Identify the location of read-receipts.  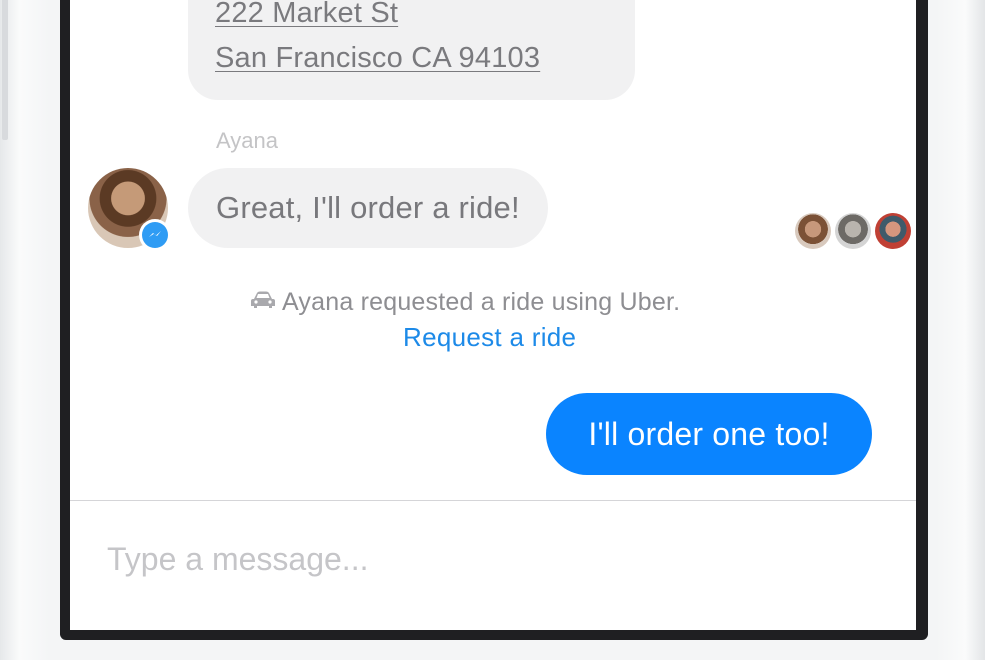
(853, 231).